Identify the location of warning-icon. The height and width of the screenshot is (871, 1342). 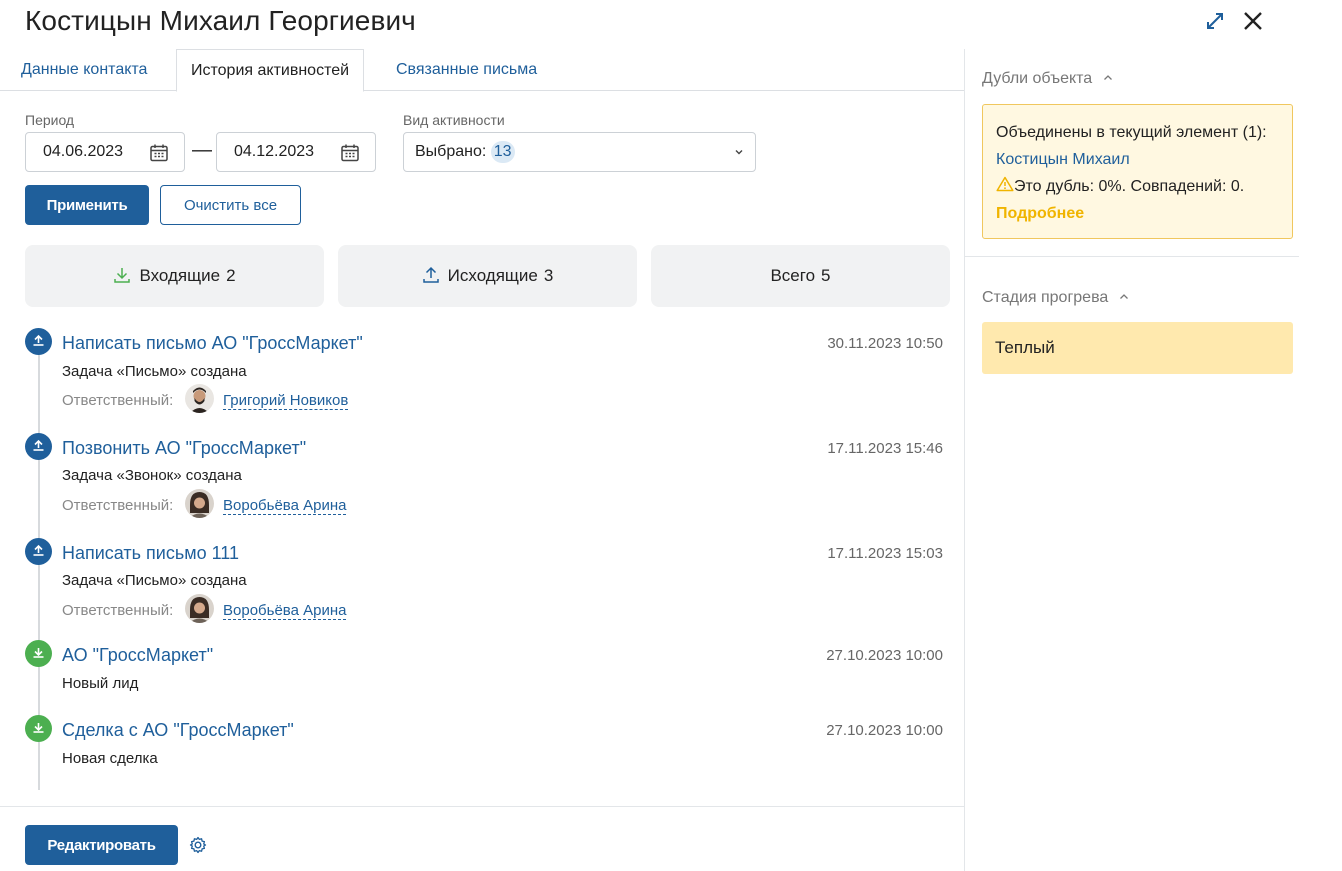
(1005, 184).